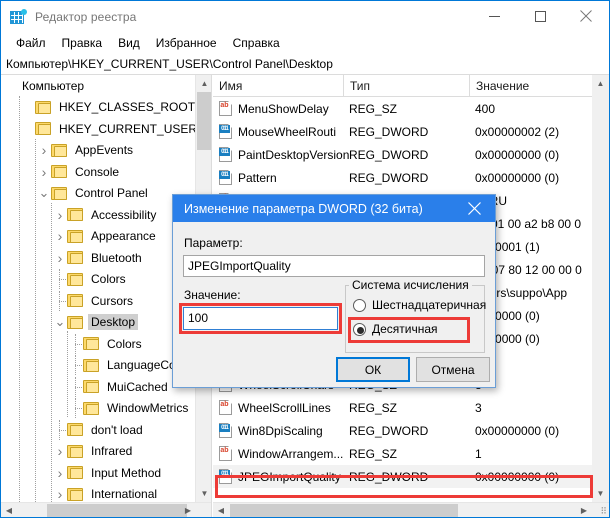  I want to click on tree-item-cursors: Cursors, so click(98, 301).